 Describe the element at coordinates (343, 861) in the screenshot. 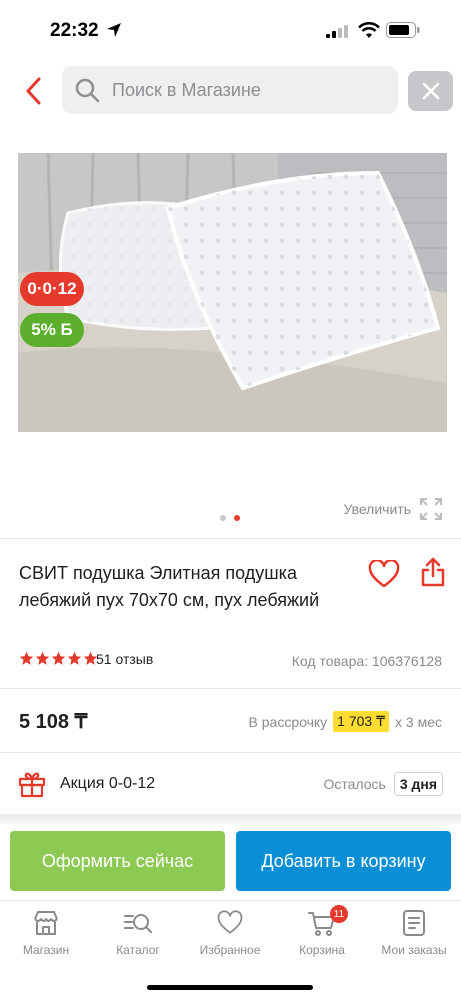

I see `add-to-cart-button: Добавить в корзину` at that location.